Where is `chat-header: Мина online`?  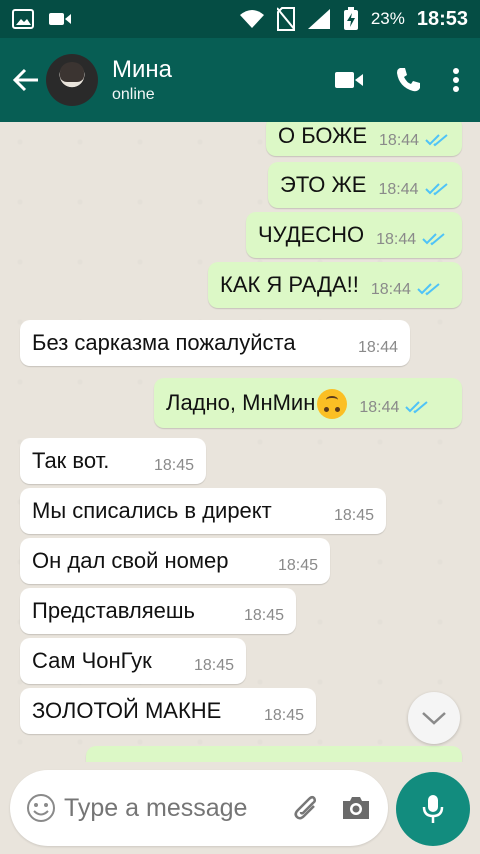
chat-header: Мина online is located at coordinates (240, 80).